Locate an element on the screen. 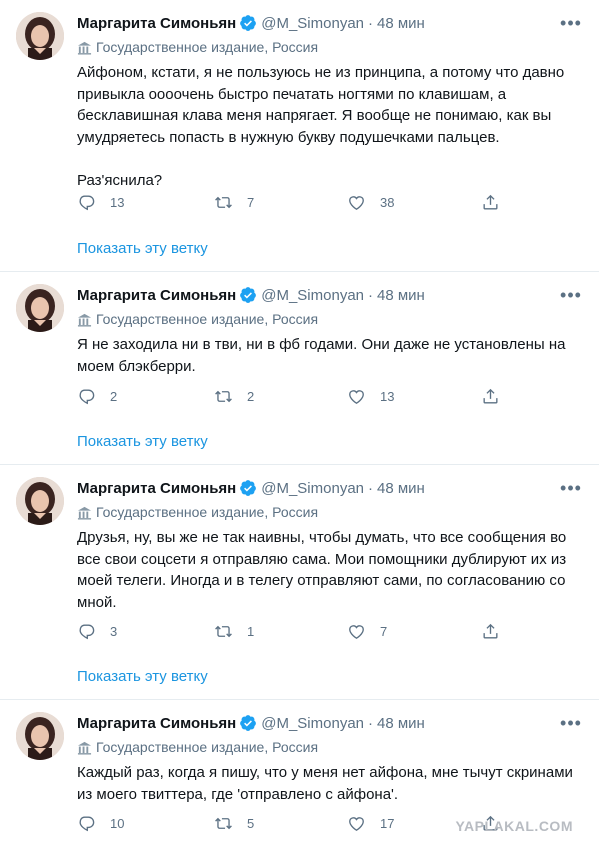  reply-button: 13 is located at coordinates (100, 202).